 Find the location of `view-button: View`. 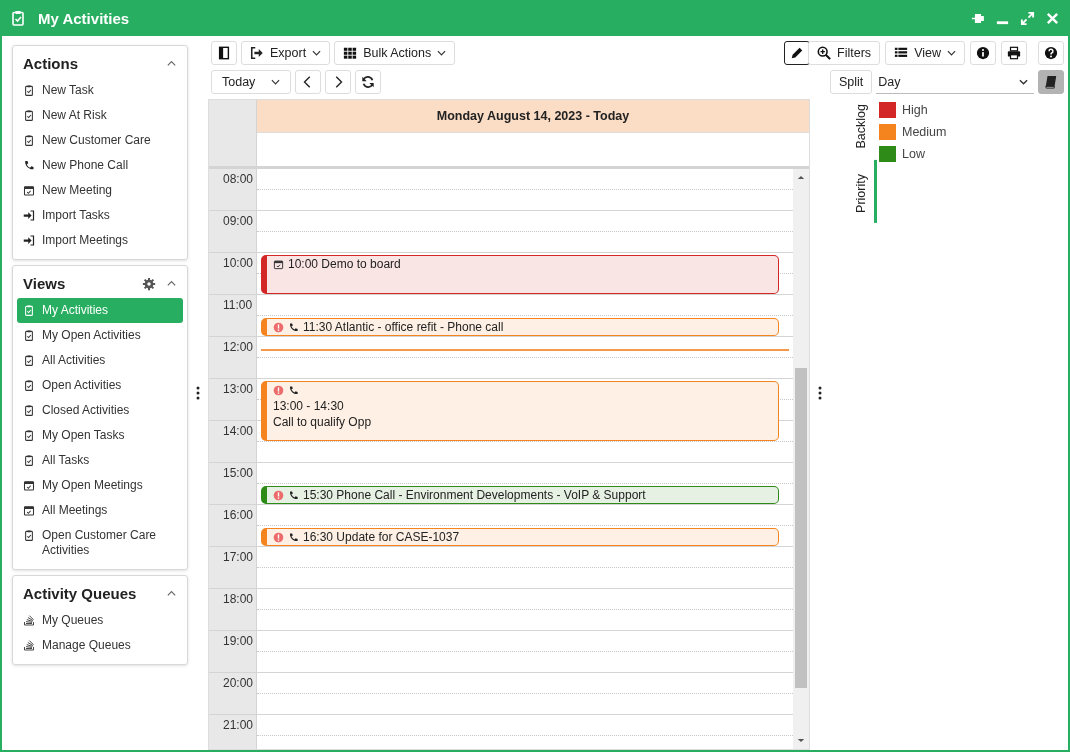

view-button: View is located at coordinates (925, 53).